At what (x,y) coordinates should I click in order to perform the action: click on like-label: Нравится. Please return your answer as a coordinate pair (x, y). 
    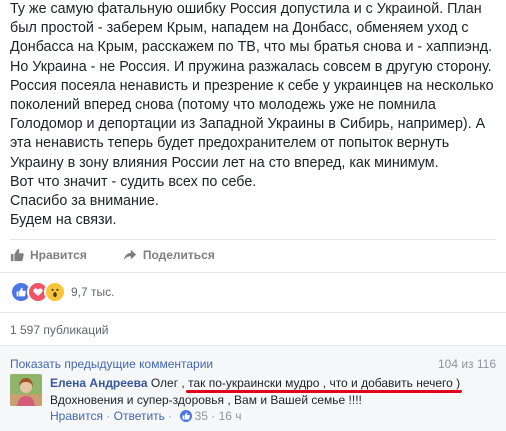
    Looking at the image, I should click on (58, 255).